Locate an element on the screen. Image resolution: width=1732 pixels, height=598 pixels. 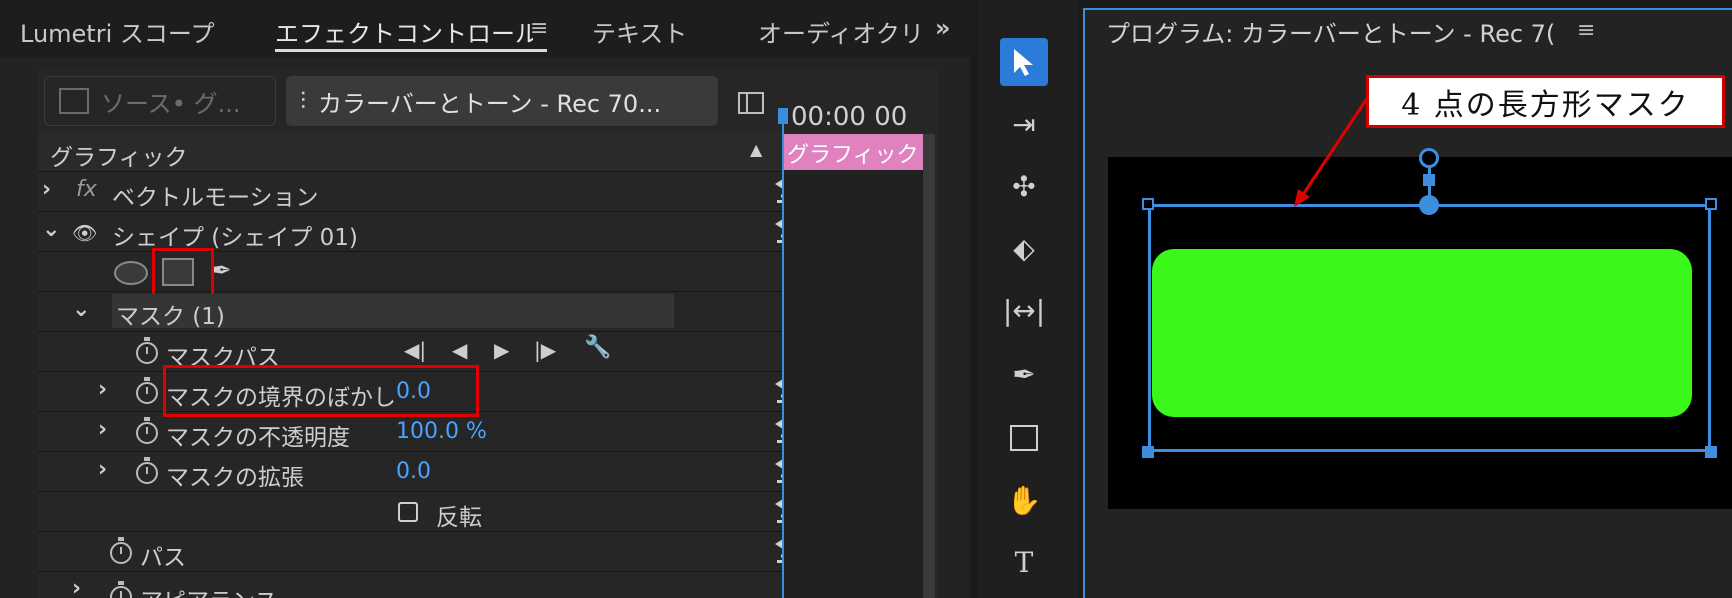
ripple-edit-tool-icon: ✣ is located at coordinates (1024, 186).